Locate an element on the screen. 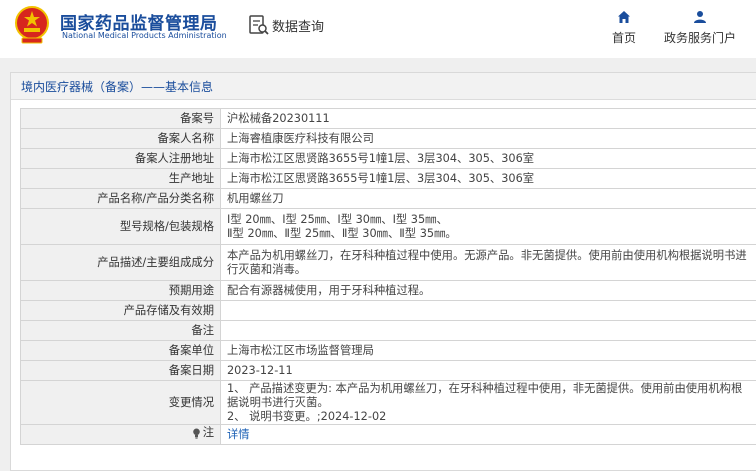 Image resolution: width=756 pixels, height=471 pixels. table-row: 备案单位 上海市松江区市场监督管理局 is located at coordinates (388, 350).